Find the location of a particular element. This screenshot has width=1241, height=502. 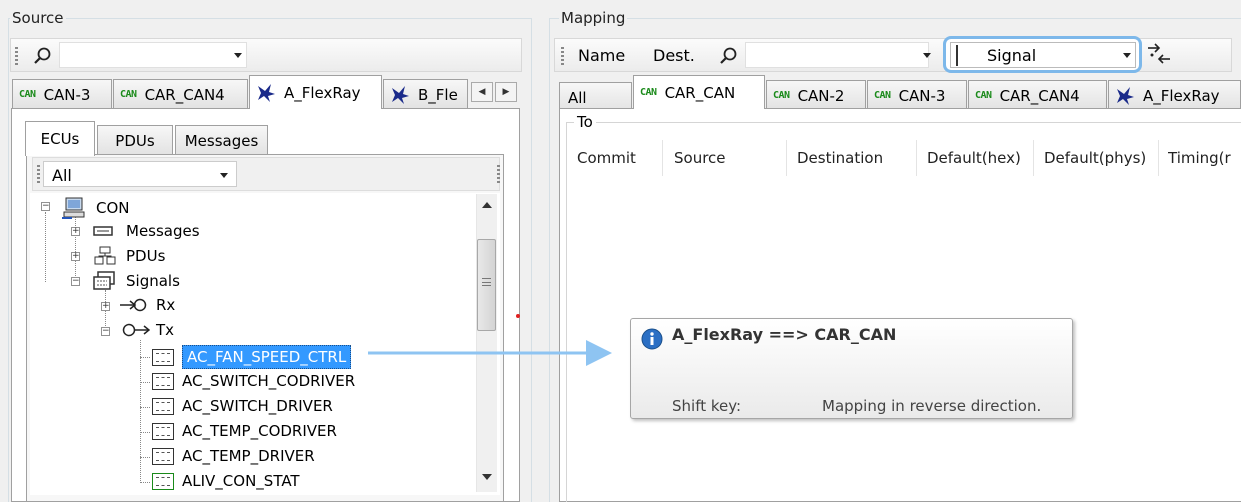

filter-bar: All is located at coordinates (266, 174).